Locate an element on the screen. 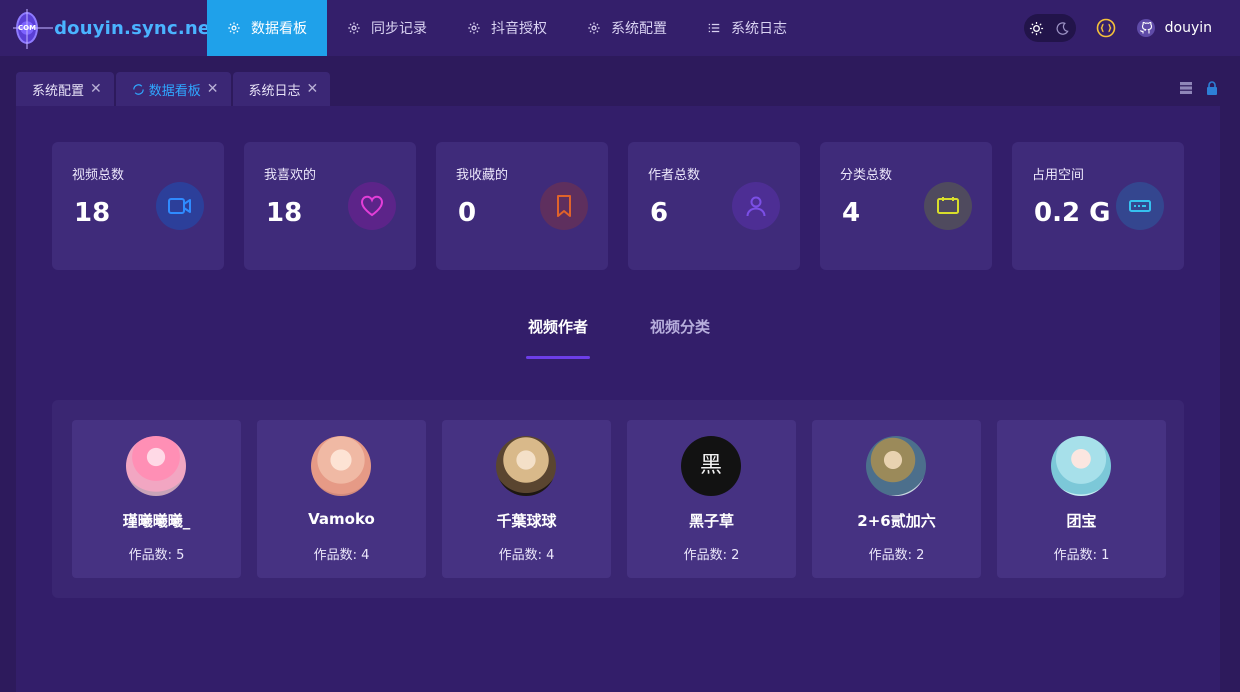 The image size is (1240, 692). author-works: 作品数: 5 is located at coordinates (156, 555).